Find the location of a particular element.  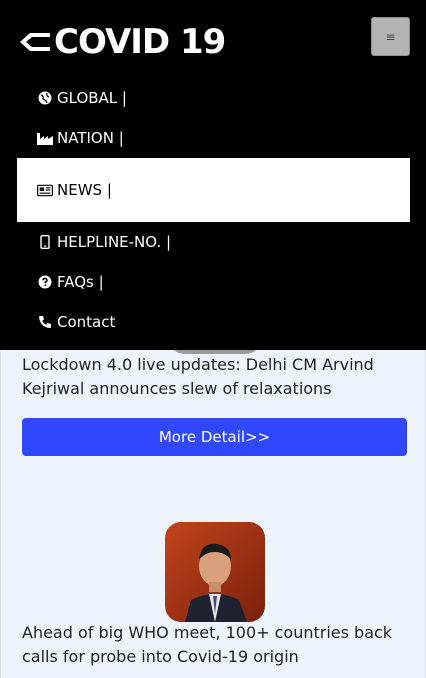

nav-item-faqs: FAQs | is located at coordinates (213, 282).